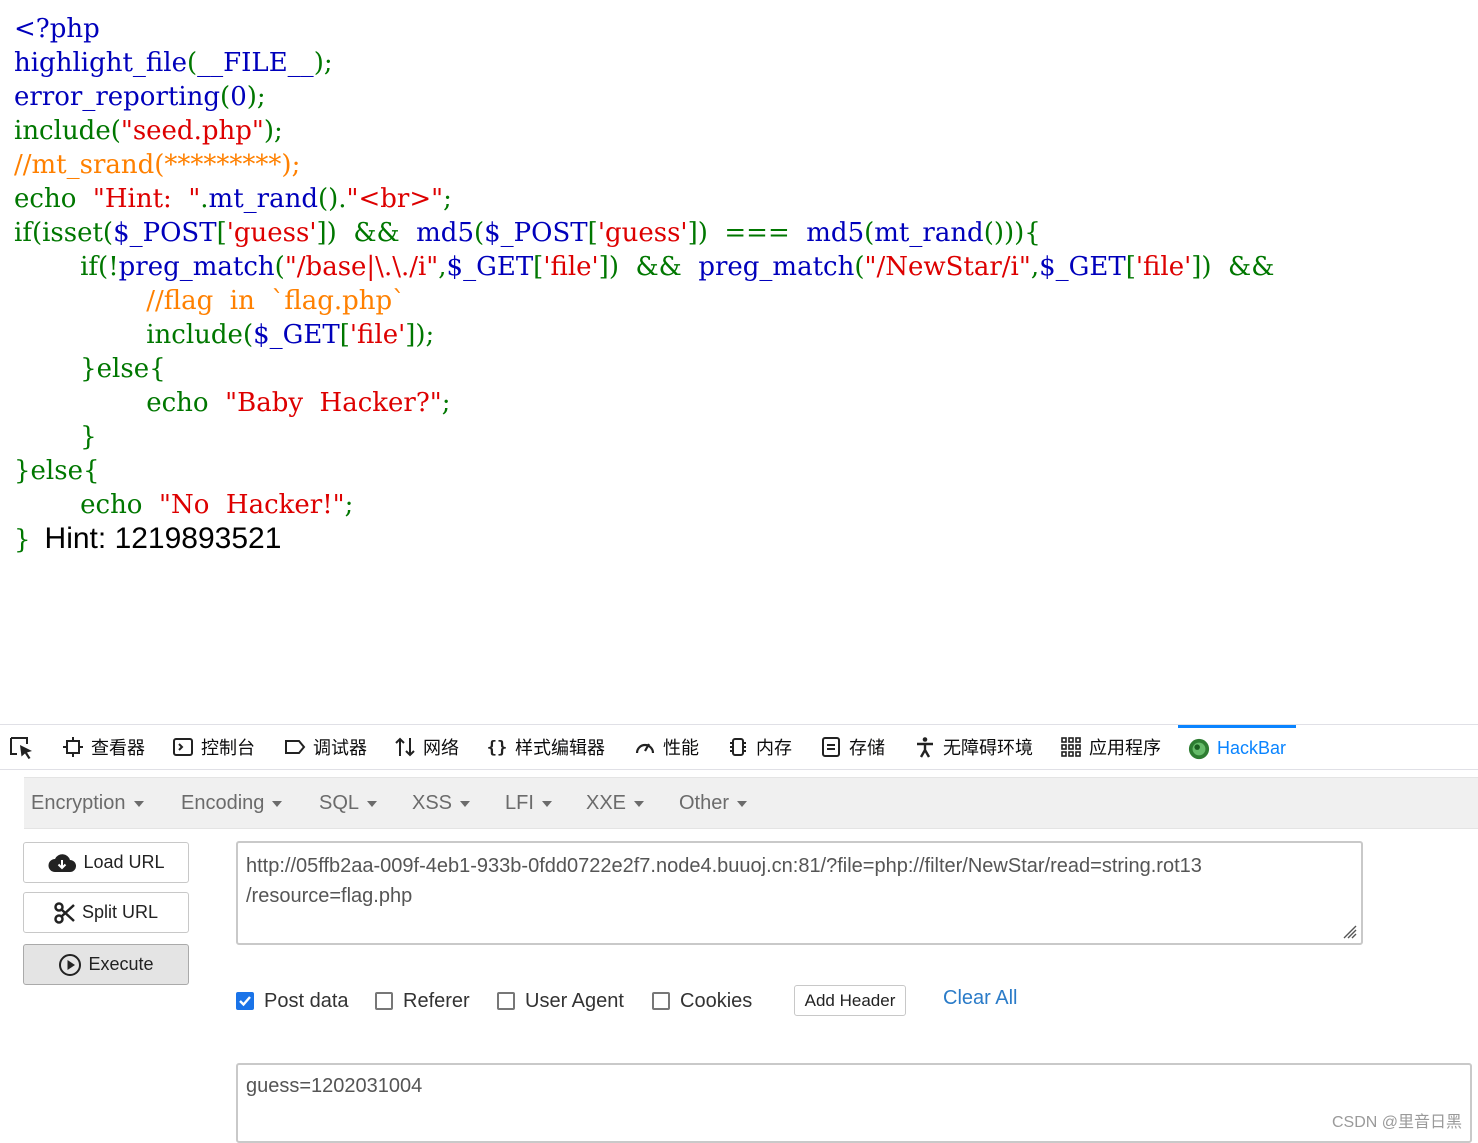  Describe the element at coordinates (545, 747) in the screenshot. I see `tab-style-editor: {} 样式编辑器` at that location.